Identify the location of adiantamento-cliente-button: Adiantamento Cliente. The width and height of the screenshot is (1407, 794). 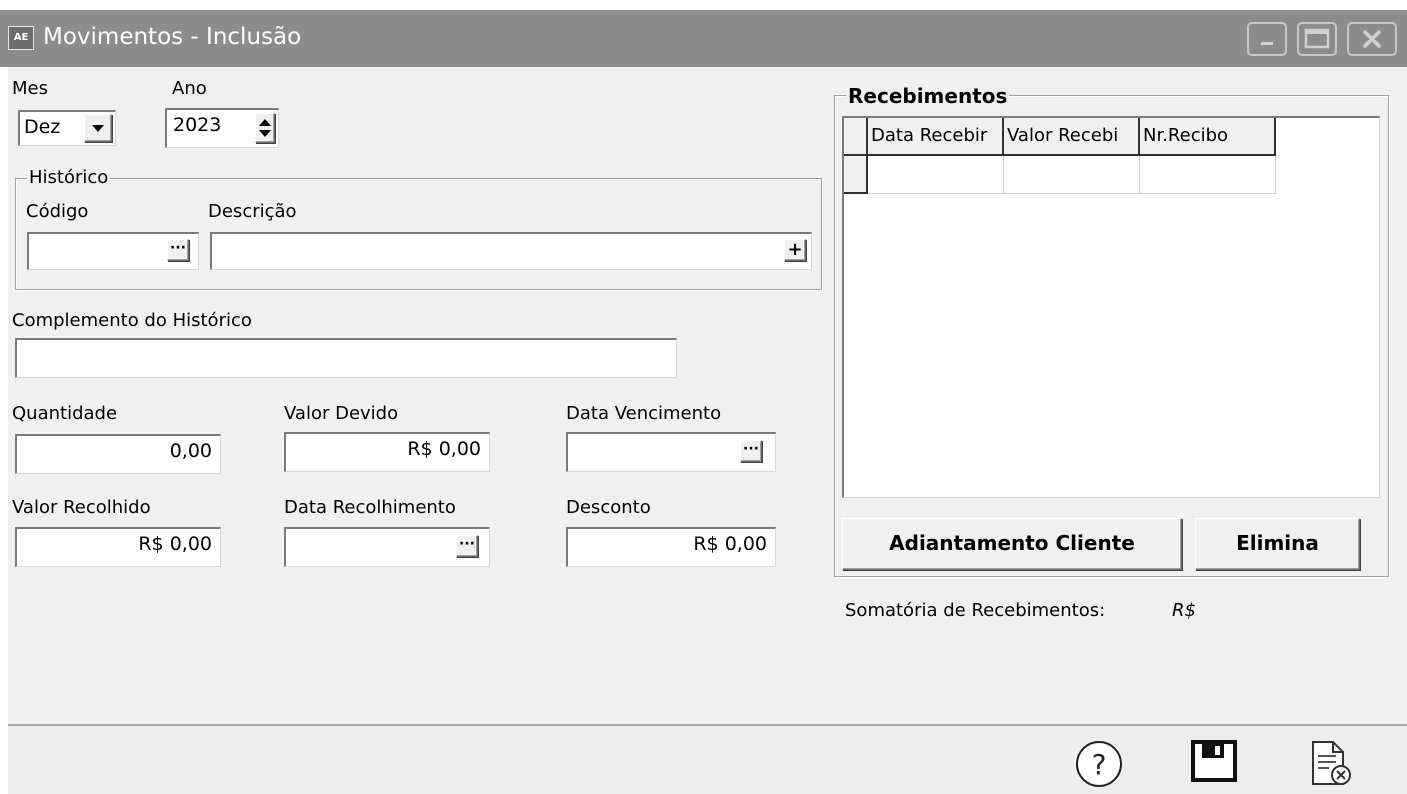
(1012, 544).